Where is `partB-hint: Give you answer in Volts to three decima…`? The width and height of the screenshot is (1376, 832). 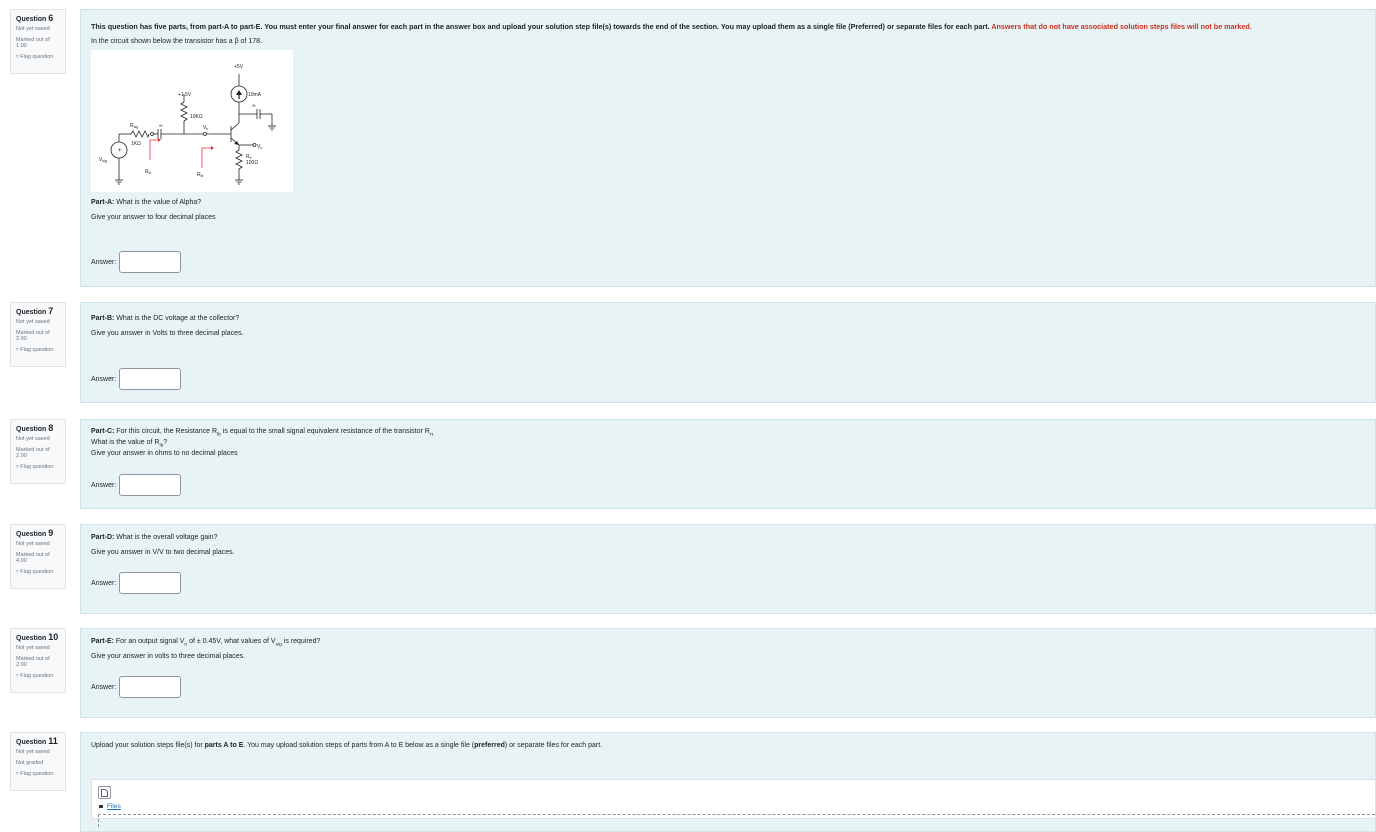 partB-hint: Give you answer in Volts to three decima… is located at coordinates (167, 333).